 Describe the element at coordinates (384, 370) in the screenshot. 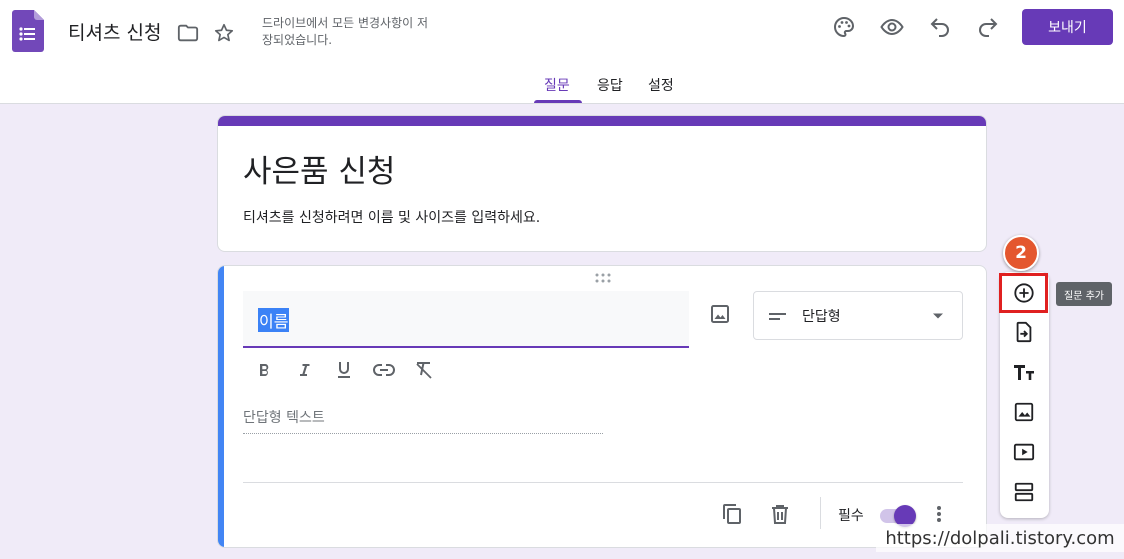

I see `link-icon` at that location.